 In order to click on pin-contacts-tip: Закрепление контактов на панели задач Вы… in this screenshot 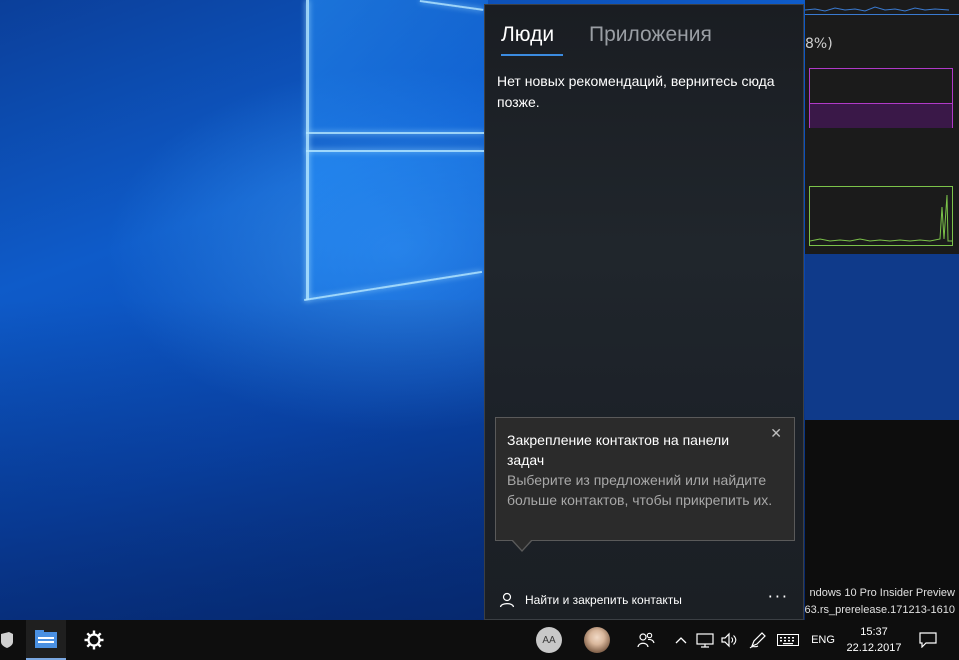, I will do `click(645, 479)`.